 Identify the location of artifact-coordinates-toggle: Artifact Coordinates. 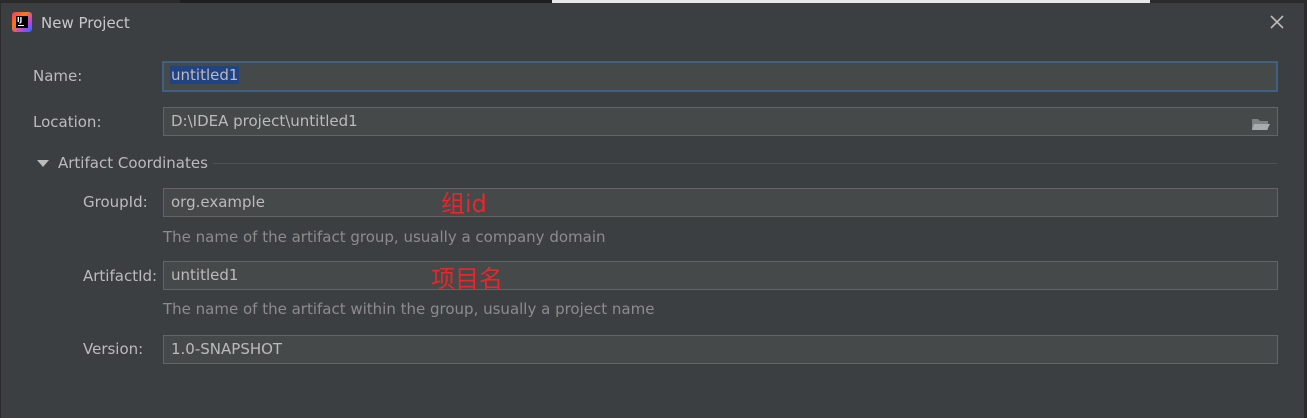
(122, 163).